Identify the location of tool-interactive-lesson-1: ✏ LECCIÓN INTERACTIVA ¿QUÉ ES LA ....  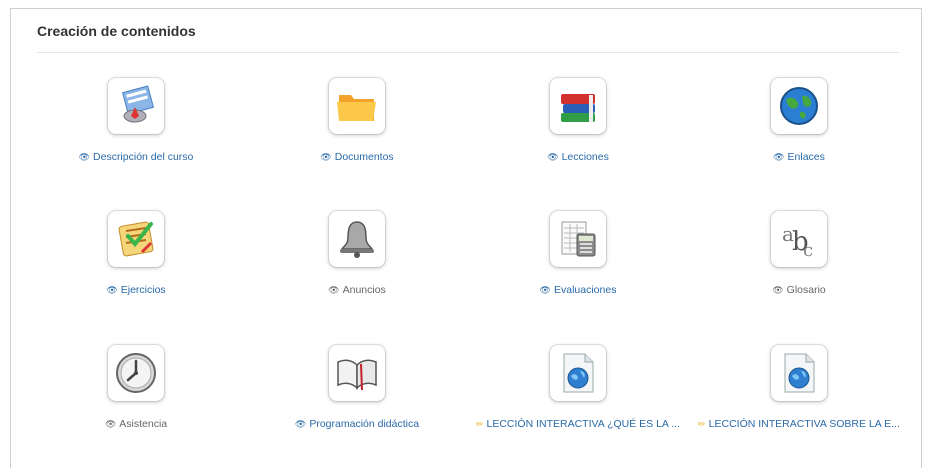
(578, 388).